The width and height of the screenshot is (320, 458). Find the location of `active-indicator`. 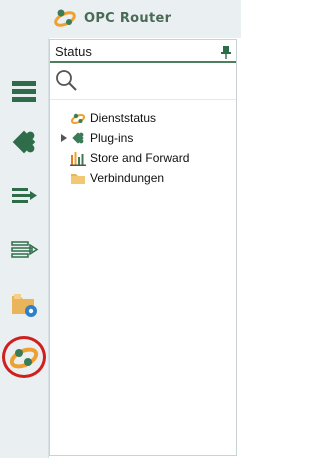

active-indicator is located at coordinates (24, 357).